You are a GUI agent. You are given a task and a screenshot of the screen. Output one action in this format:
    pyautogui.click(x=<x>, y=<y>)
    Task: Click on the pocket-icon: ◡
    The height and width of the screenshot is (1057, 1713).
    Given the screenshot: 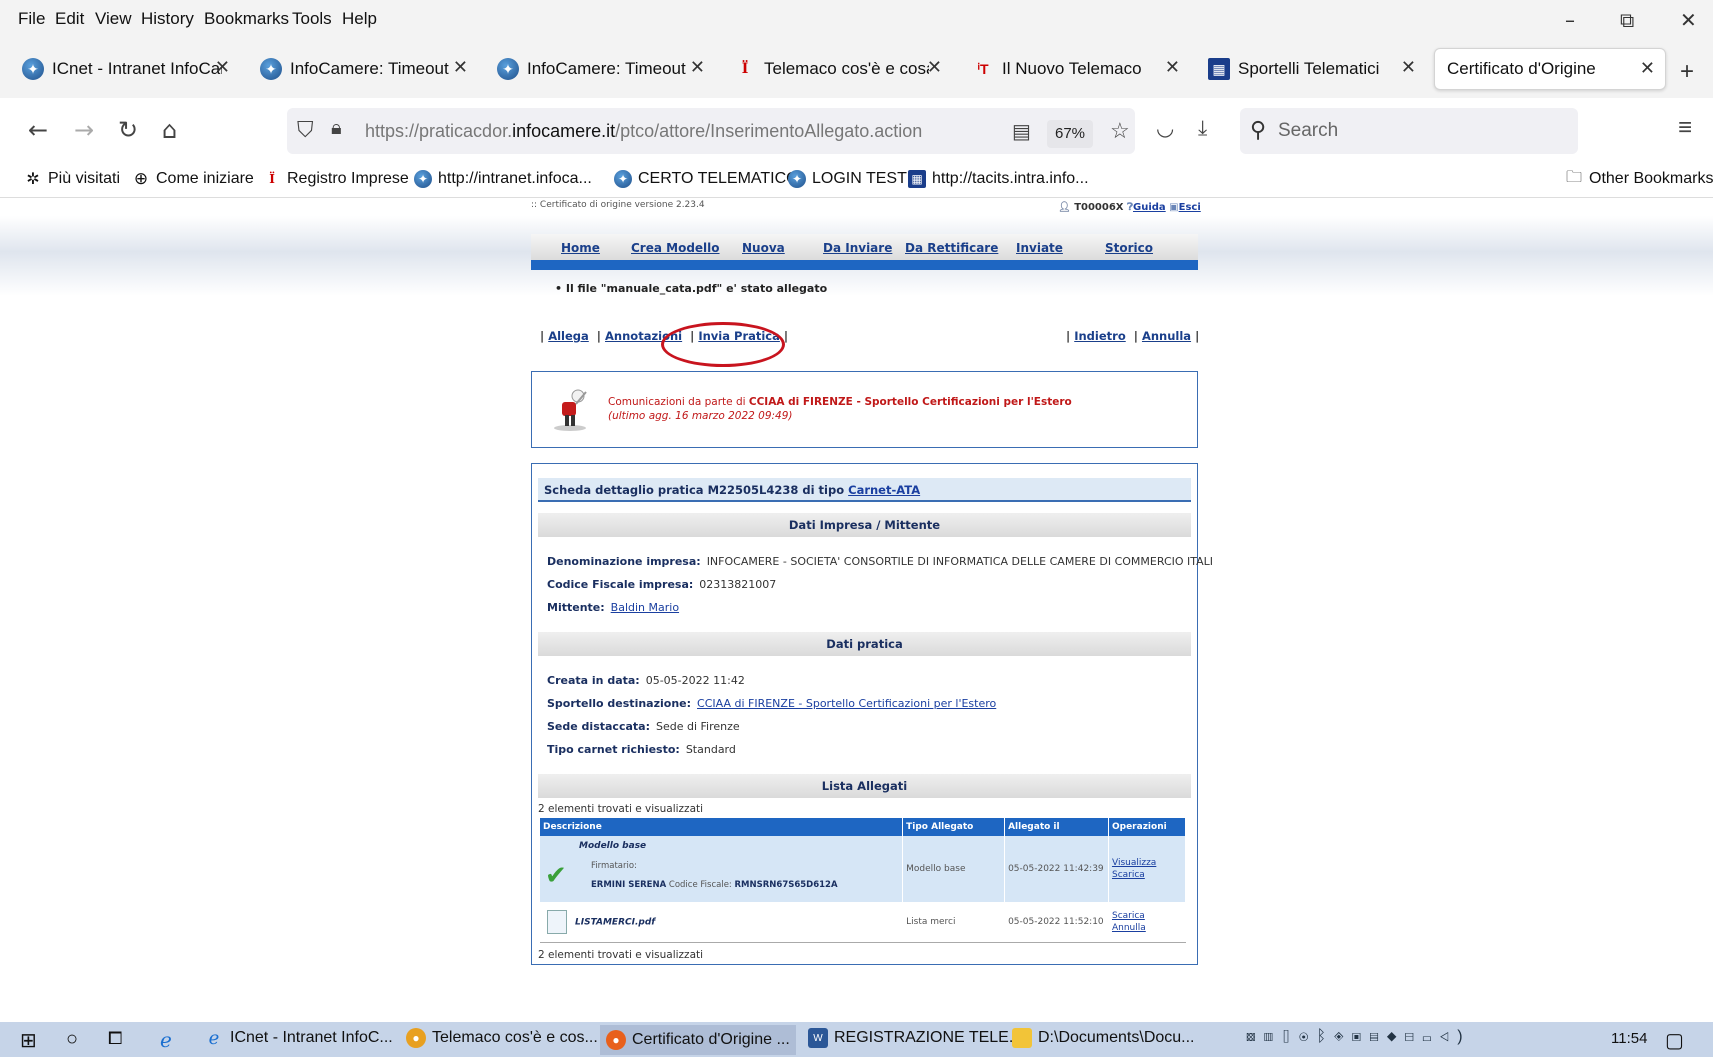 What is the action you would take?
    pyautogui.click(x=1165, y=128)
    